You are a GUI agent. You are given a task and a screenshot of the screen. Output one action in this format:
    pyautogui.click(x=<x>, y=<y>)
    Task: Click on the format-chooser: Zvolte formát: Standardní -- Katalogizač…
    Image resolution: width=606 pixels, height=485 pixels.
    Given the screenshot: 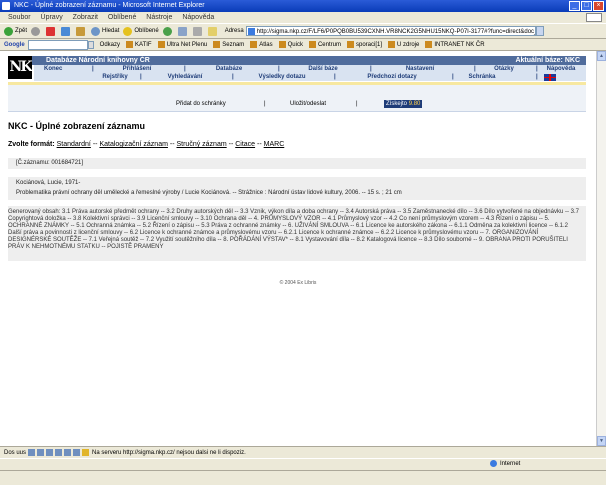 What is the action you would take?
    pyautogui.click(x=146, y=144)
    